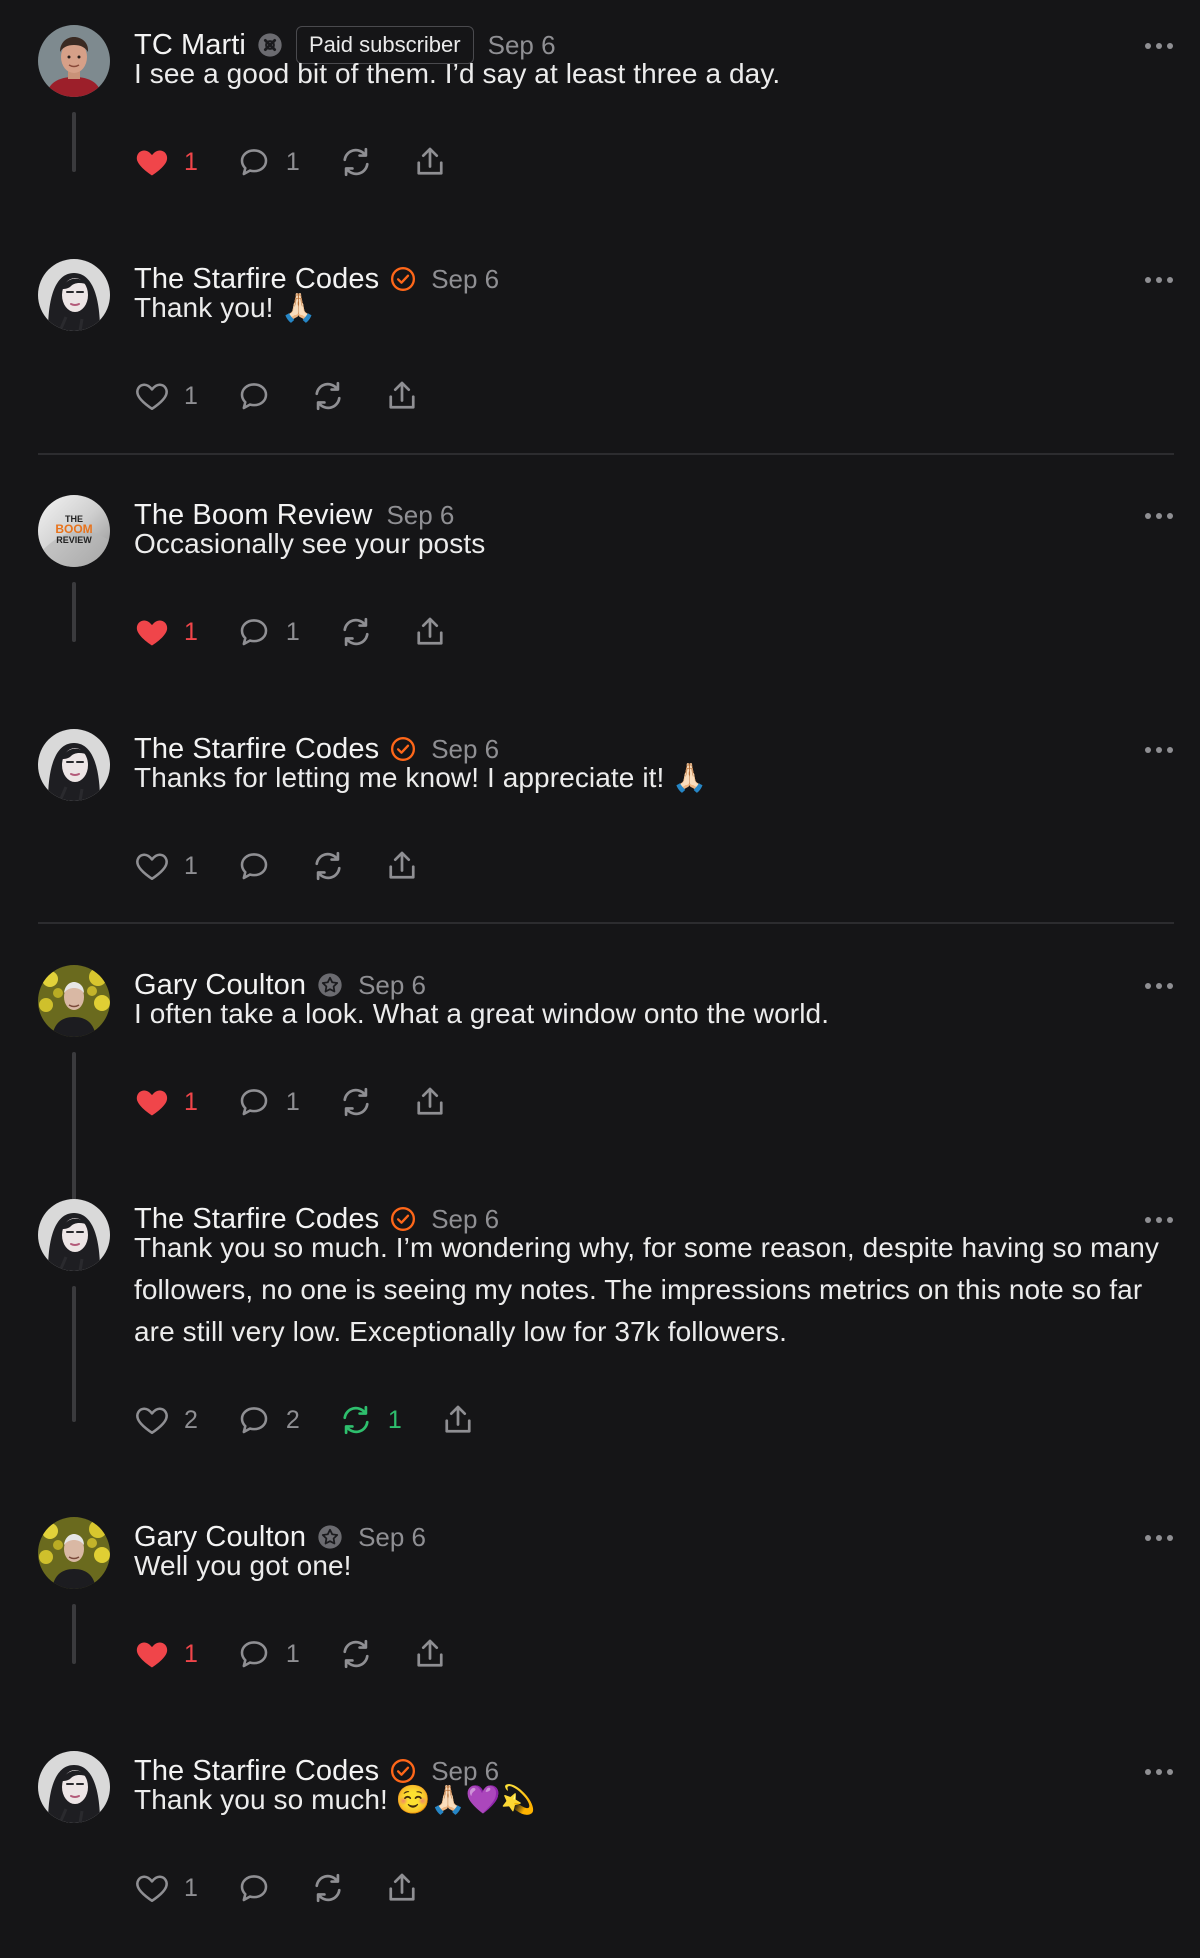 The image size is (1200, 1958). What do you see at coordinates (324, 1420) in the screenshot?
I see `note-actions: 2 2 1` at bounding box center [324, 1420].